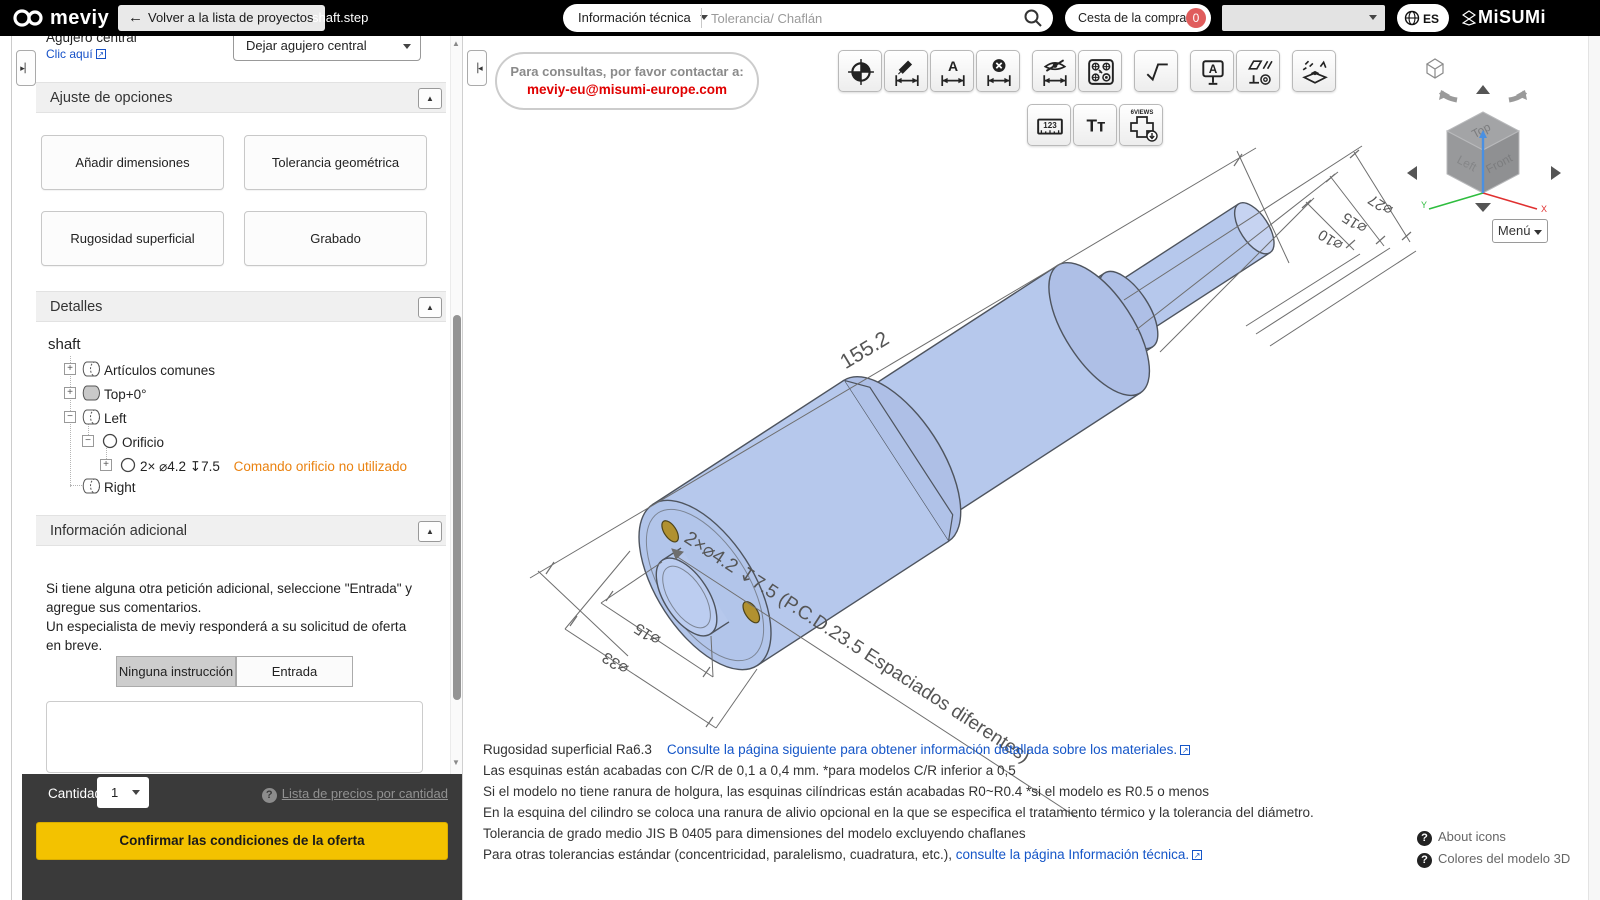 Image resolution: width=1600 pixels, height=900 pixels. I want to click on options-section-header: Ajuste de opciones ▲, so click(241, 97).